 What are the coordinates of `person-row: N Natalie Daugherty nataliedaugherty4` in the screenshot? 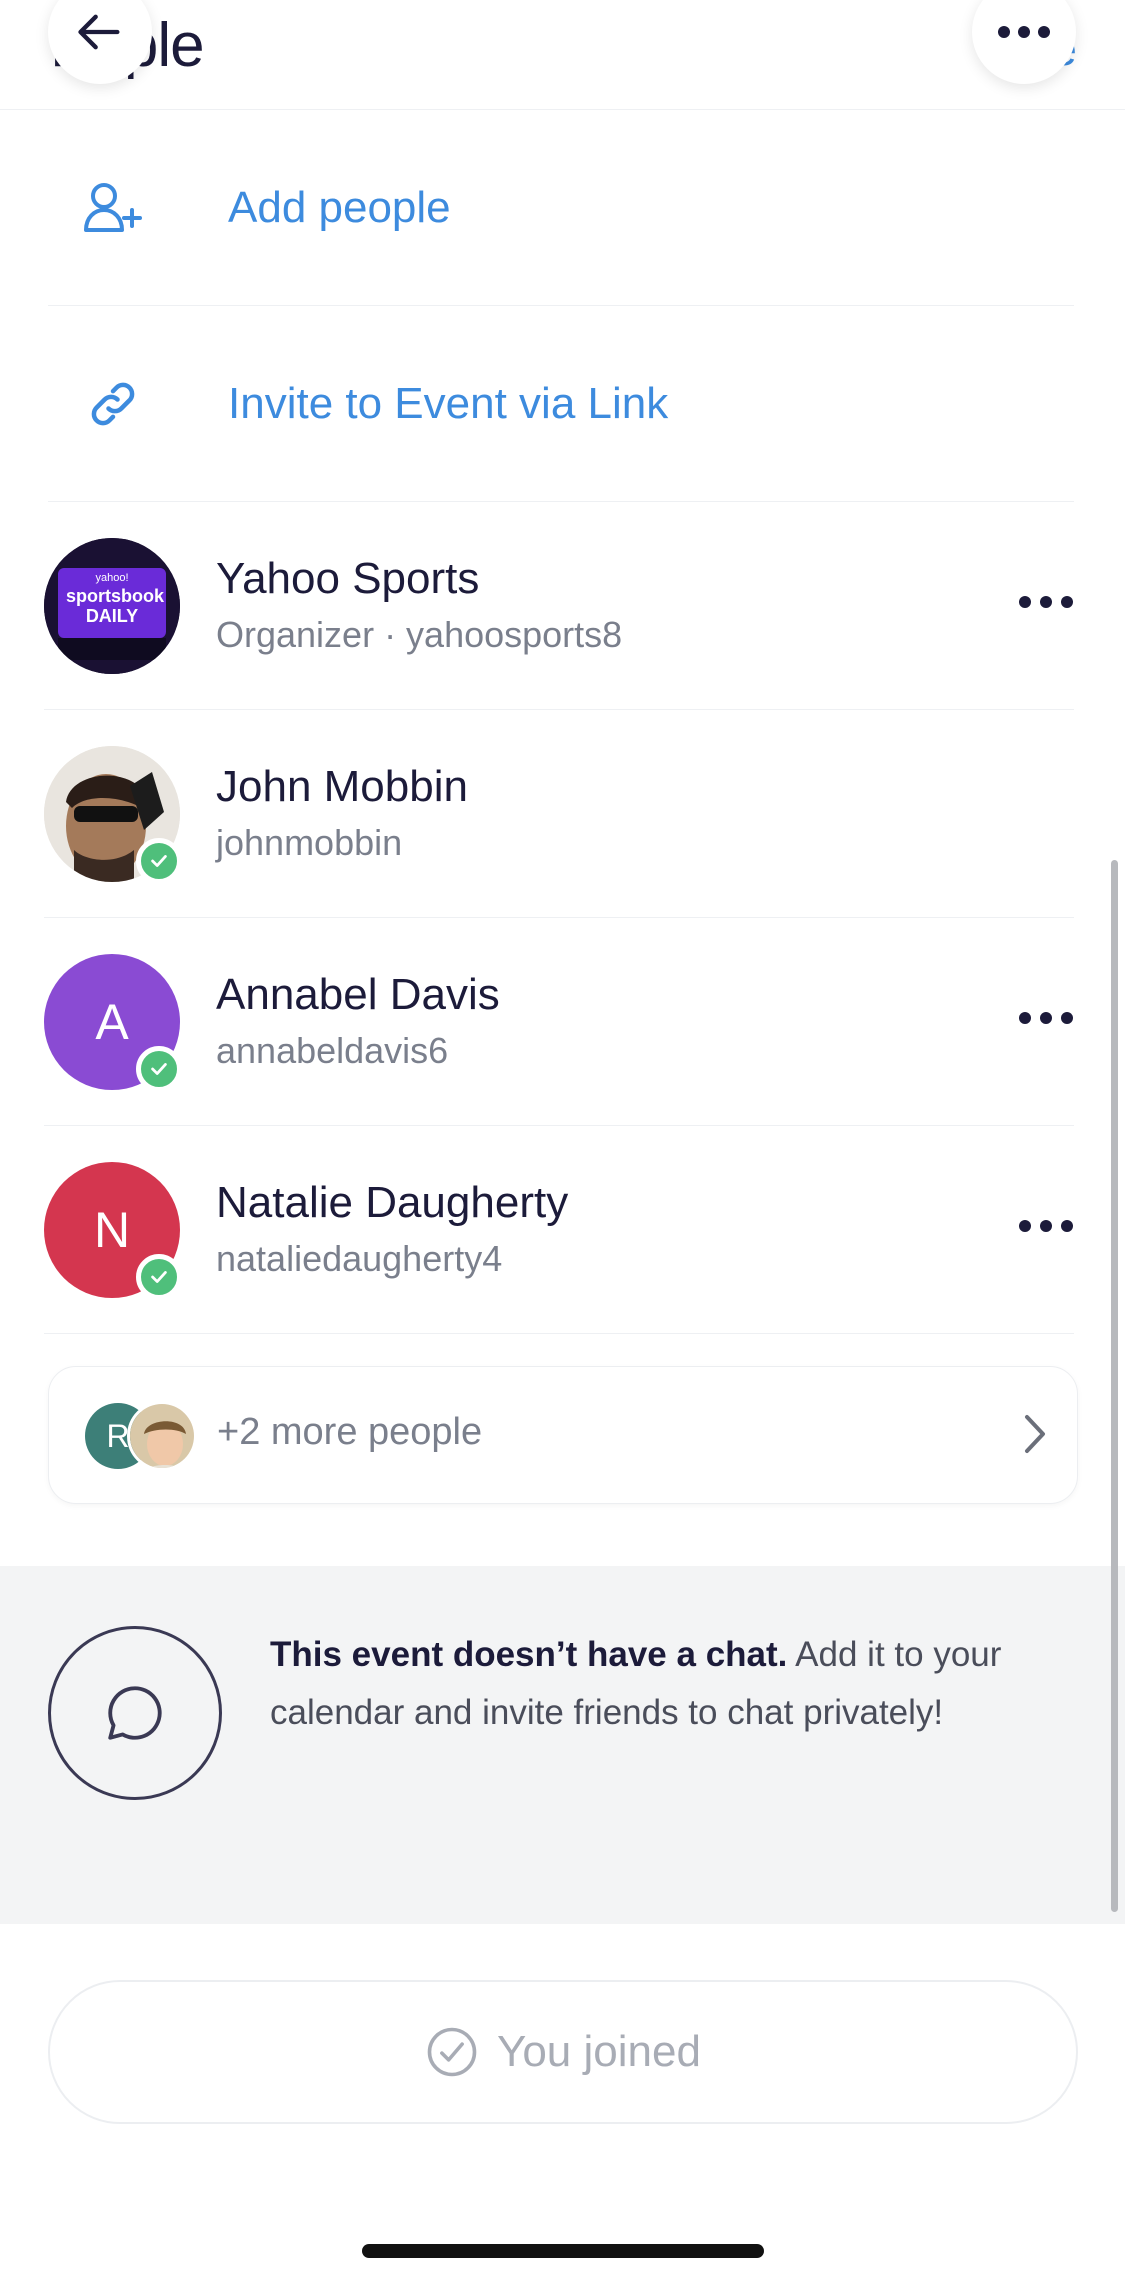 It's located at (559, 1230).